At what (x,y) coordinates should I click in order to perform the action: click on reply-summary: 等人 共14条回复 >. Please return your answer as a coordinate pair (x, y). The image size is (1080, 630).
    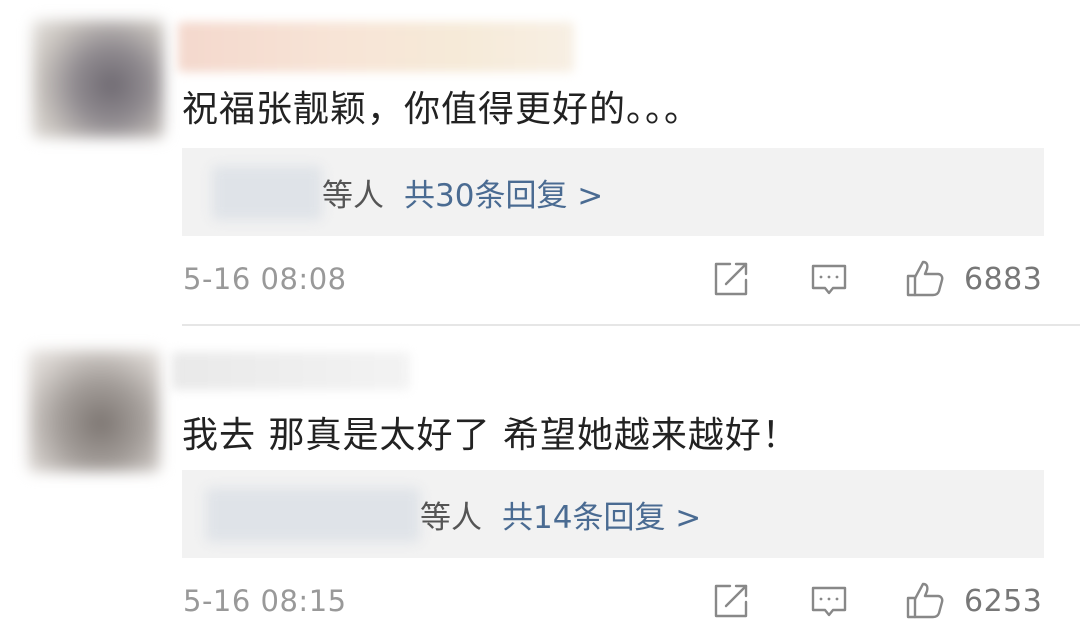
    Looking at the image, I should click on (613, 514).